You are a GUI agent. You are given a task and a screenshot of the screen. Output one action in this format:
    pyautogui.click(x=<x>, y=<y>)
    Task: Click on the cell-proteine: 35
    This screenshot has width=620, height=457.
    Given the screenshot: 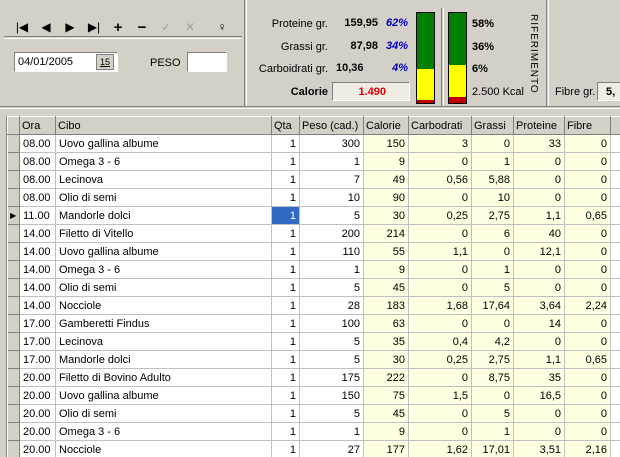 What is the action you would take?
    pyautogui.click(x=539, y=377)
    